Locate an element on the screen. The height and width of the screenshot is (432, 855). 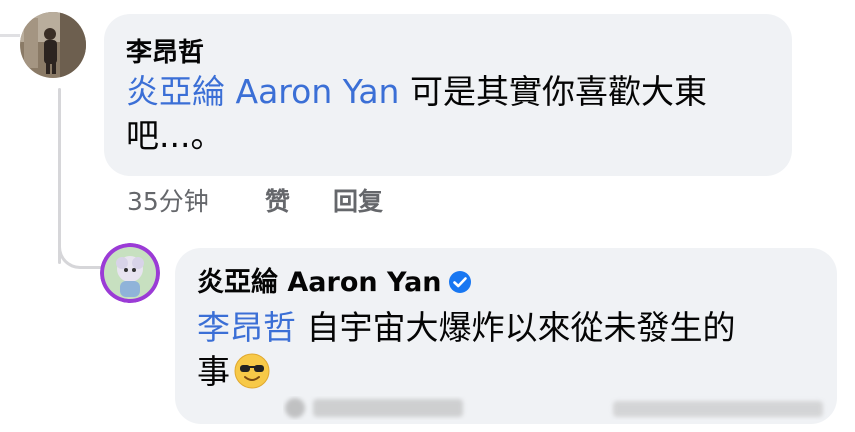
avatar-li-angzhe is located at coordinates (53, 45).